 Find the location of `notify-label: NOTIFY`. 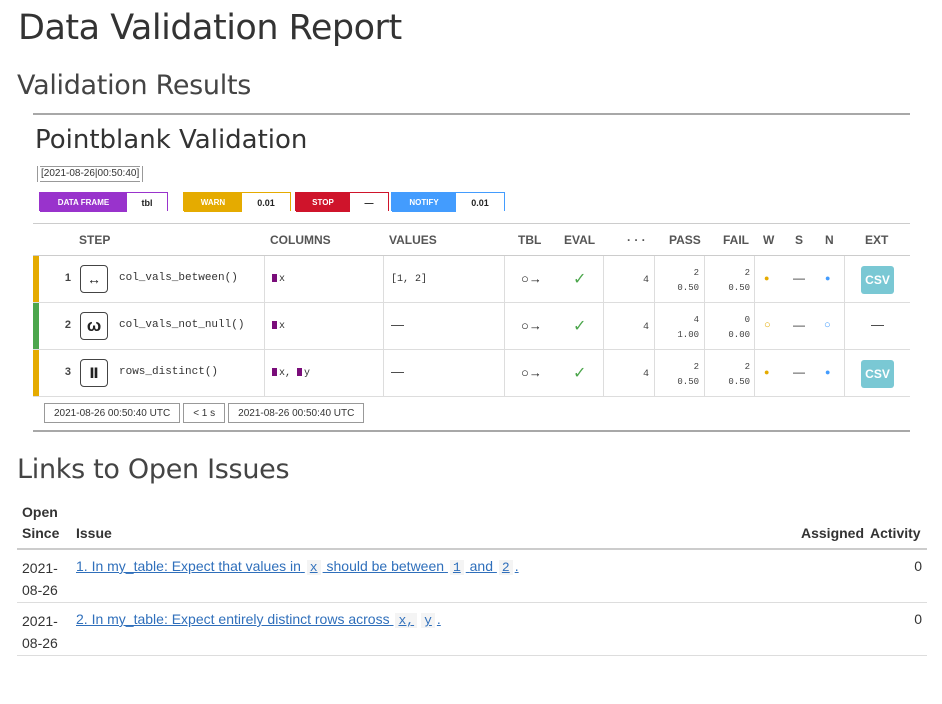

notify-label: NOTIFY is located at coordinates (424, 202).